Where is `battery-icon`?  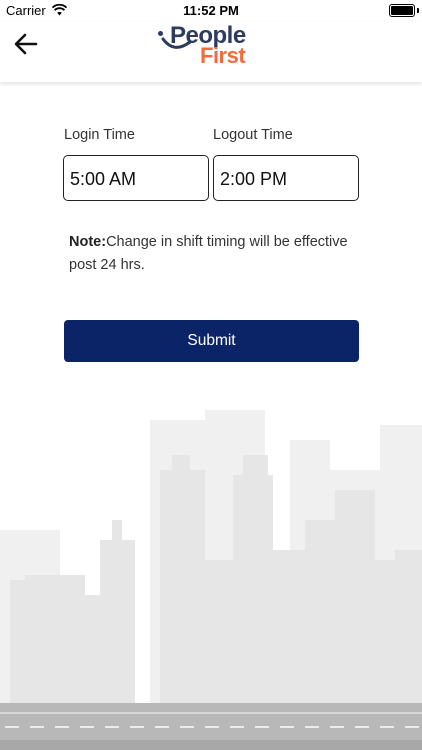 battery-icon is located at coordinates (402, 10).